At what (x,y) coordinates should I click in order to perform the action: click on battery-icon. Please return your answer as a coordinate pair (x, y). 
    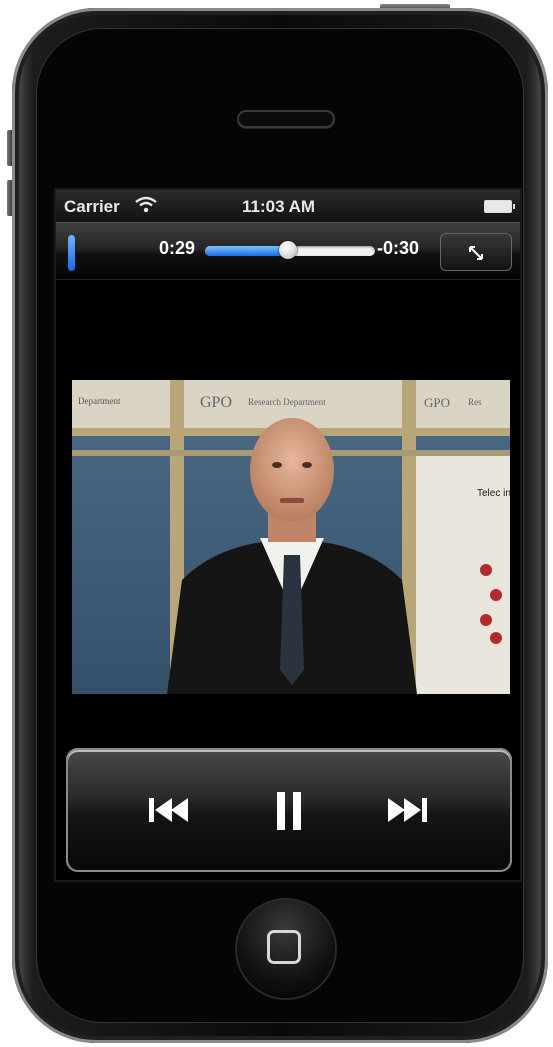
    Looking at the image, I should click on (499, 206).